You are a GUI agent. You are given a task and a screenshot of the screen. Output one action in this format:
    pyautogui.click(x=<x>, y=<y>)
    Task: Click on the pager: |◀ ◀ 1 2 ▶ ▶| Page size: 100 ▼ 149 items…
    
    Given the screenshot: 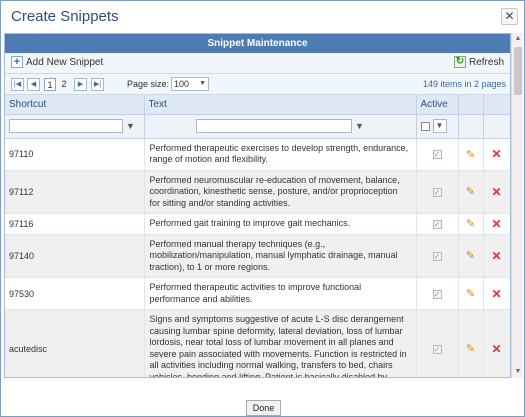 What is the action you would take?
    pyautogui.click(x=257, y=84)
    